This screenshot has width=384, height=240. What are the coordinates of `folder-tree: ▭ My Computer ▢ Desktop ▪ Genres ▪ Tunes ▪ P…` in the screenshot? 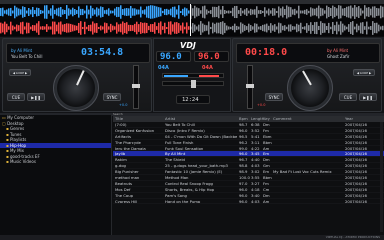 It's located at (56, 175).